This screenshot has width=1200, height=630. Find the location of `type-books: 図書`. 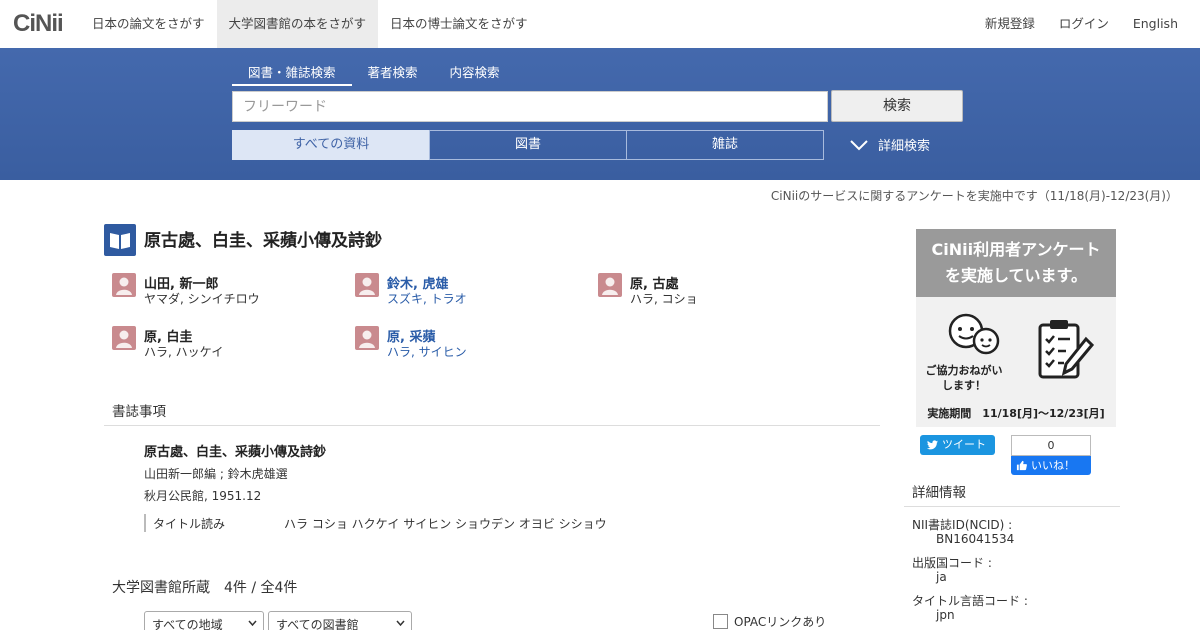

type-books: 図書 is located at coordinates (528, 145).